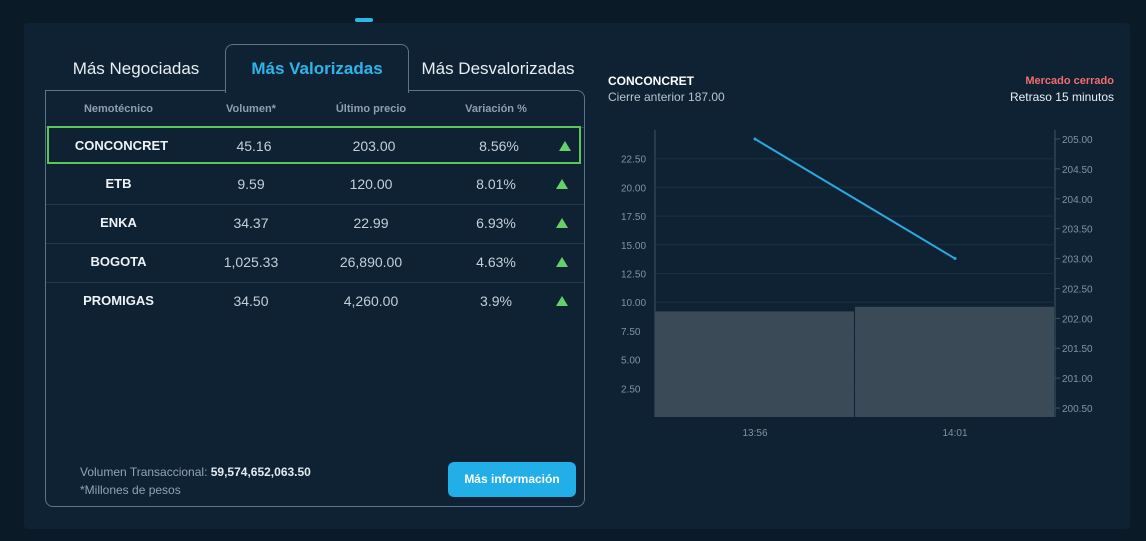  Describe the element at coordinates (496, 301) in the screenshot. I see `variation-cell: 3.9%` at that location.